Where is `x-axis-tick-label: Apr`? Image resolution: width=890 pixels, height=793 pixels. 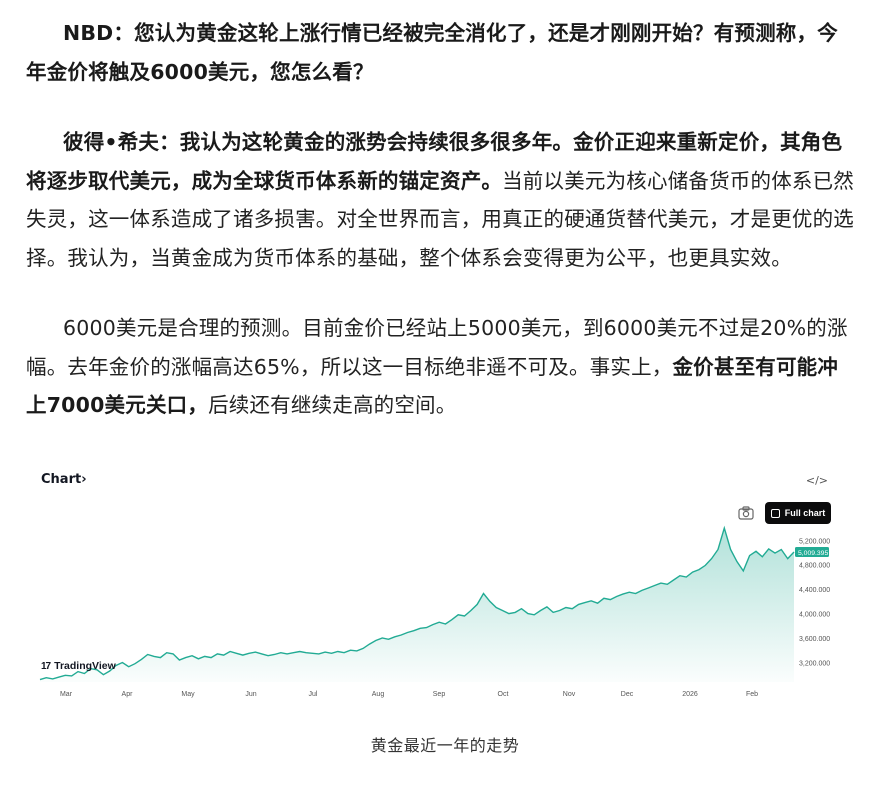
x-axis-tick-label: Apr is located at coordinates (128, 694).